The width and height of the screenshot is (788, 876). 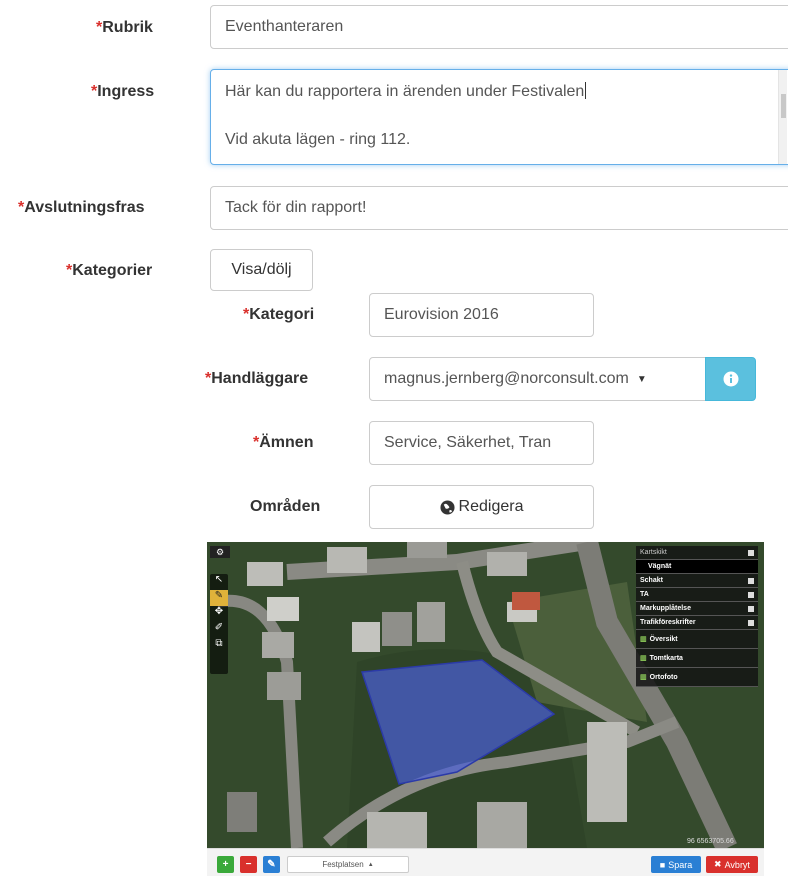 What do you see at coordinates (586, 90) in the screenshot?
I see `text-caret` at bounding box center [586, 90].